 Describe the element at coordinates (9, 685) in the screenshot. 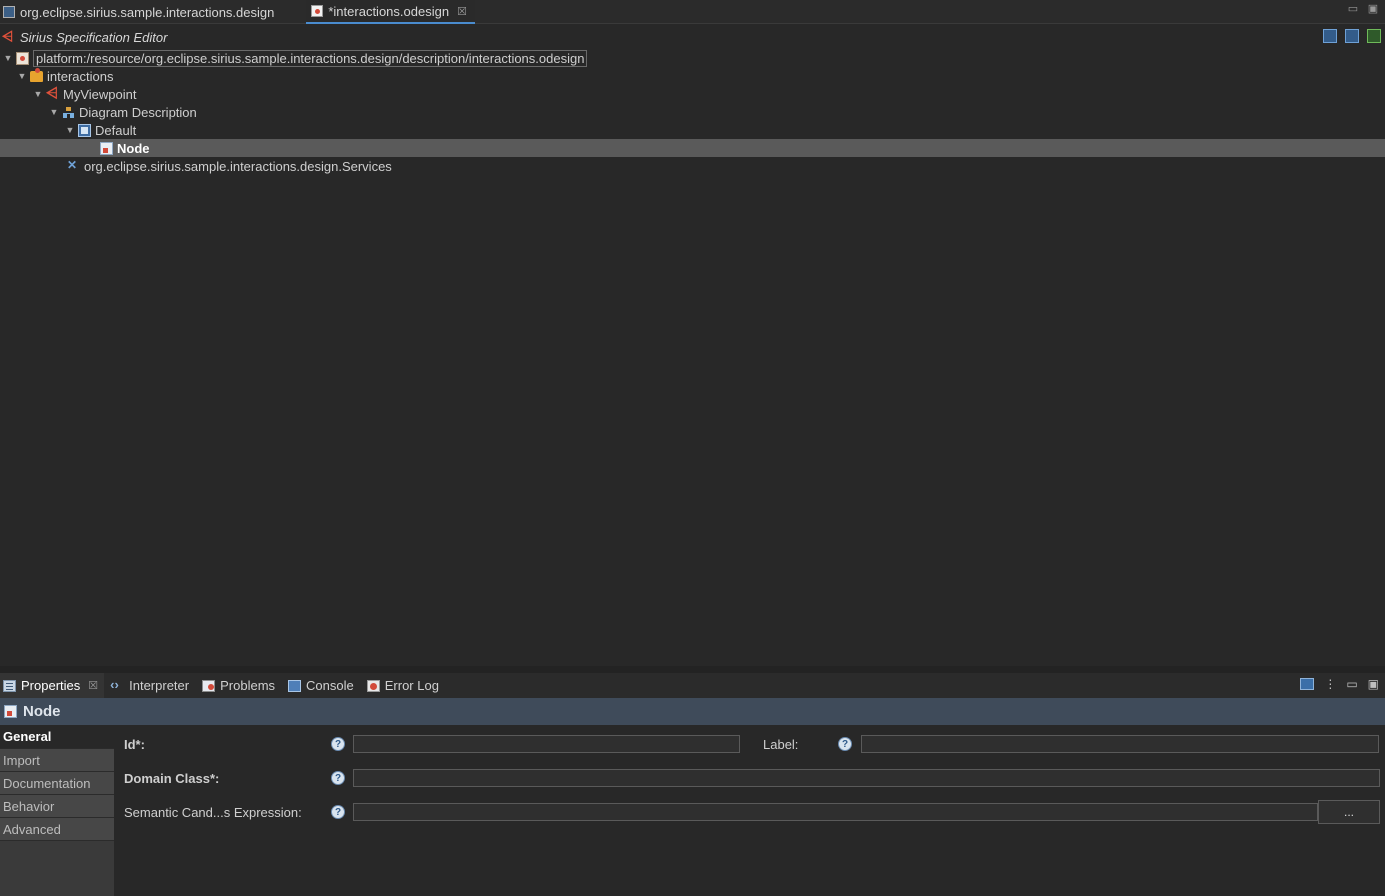

I see `properties-icon` at that location.